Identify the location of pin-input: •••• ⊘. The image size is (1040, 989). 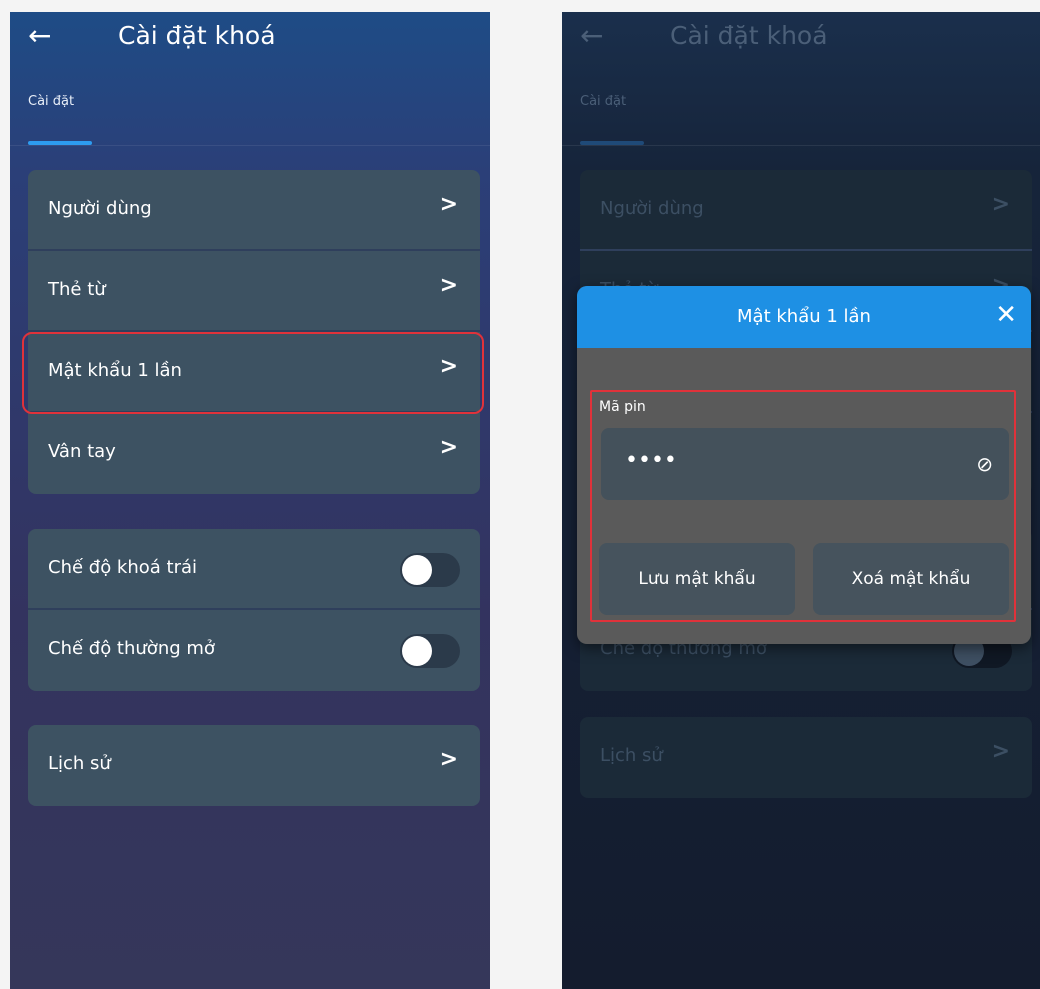
(805, 464).